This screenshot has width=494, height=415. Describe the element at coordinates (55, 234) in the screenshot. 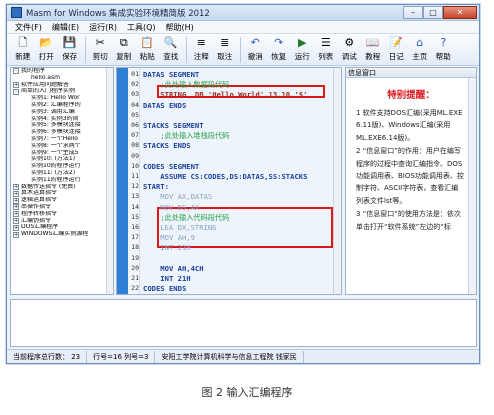

I see `tree-item-label: WINDOWS汇编实例源程` at that location.